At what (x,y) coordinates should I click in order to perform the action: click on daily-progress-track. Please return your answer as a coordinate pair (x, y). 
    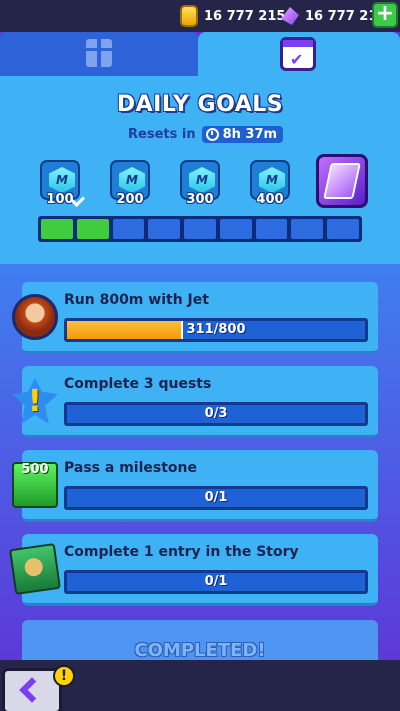
    Looking at the image, I should click on (200, 229).